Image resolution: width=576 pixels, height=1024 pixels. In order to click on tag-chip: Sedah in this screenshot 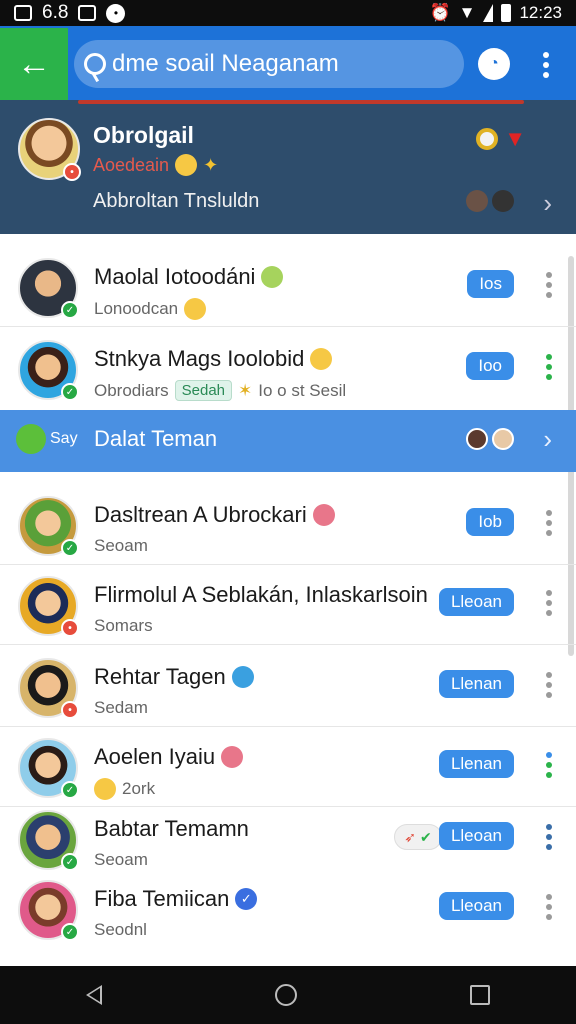, I will do `click(203, 390)`.